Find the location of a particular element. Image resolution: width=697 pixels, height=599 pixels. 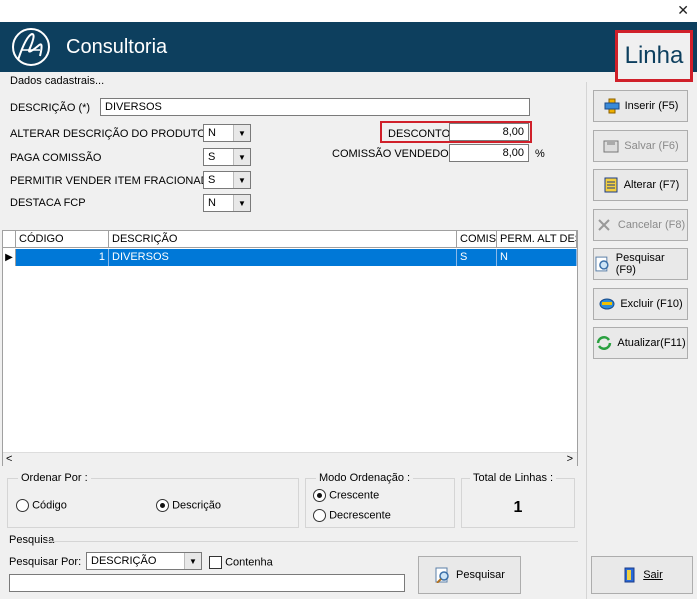

ordenar-group: Ordenar Por : Código Descrição is located at coordinates (153, 500).